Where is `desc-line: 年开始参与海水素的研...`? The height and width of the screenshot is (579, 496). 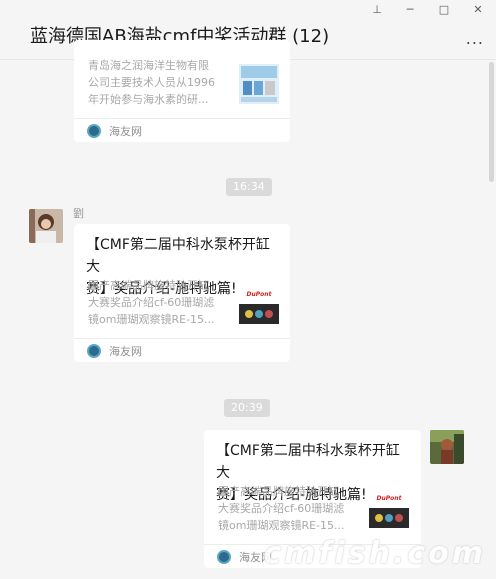
desc-line: 年开始参与海水素的研... is located at coordinates (148, 99).